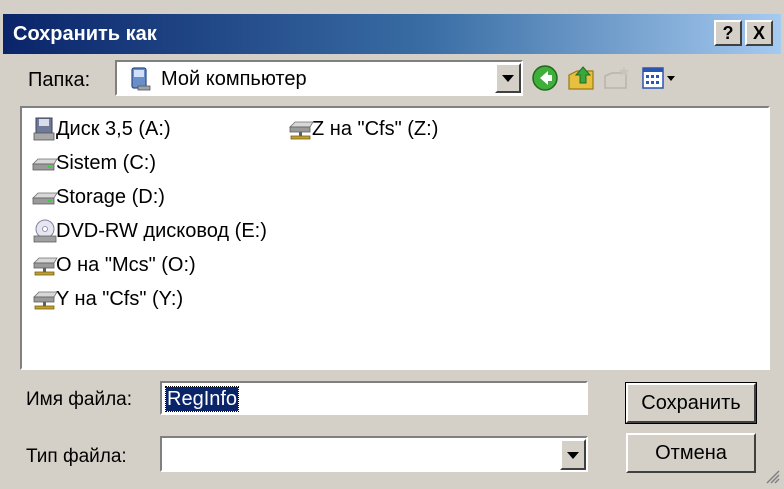  Describe the element at coordinates (319, 78) in the screenshot. I see `folder-combo: Мой компьютер` at that location.